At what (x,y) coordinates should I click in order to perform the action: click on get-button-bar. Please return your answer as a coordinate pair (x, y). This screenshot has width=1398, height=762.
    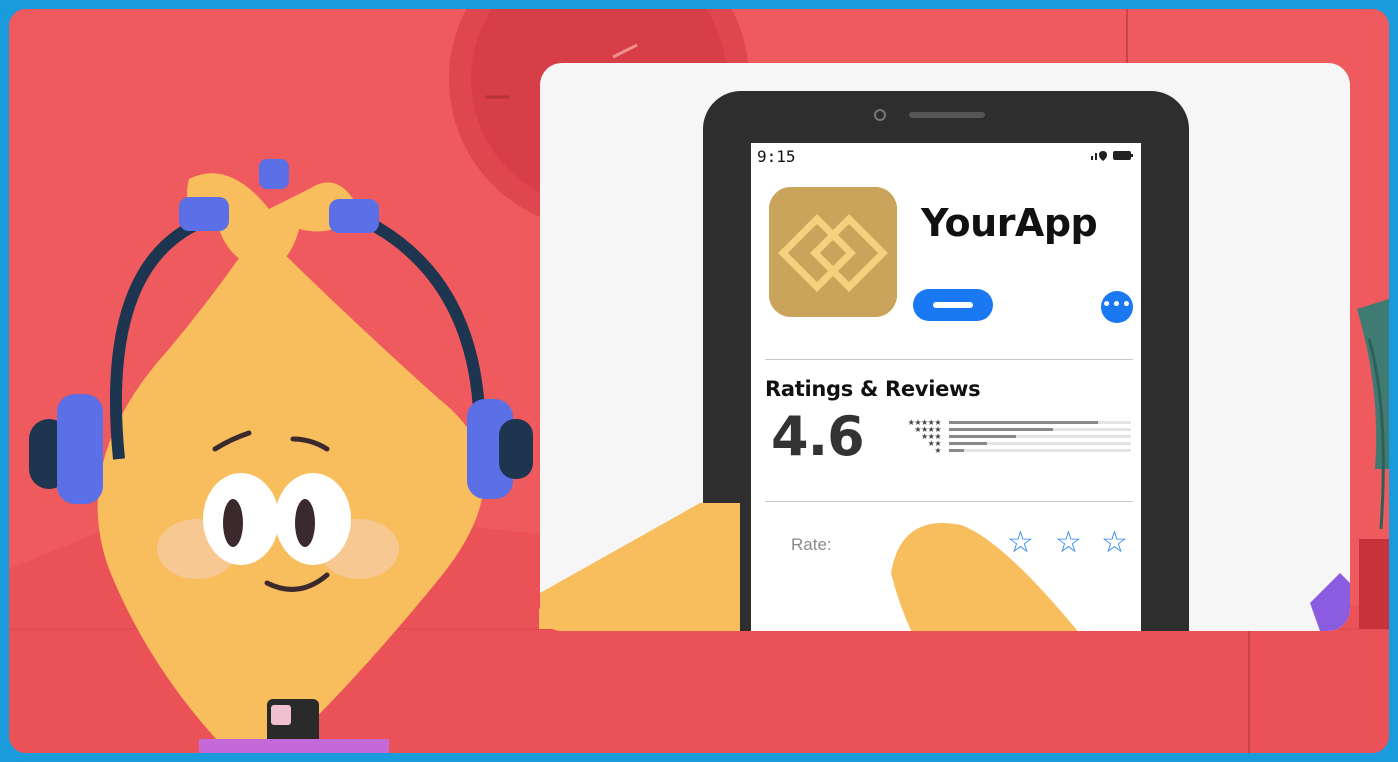
    Looking at the image, I should click on (953, 305).